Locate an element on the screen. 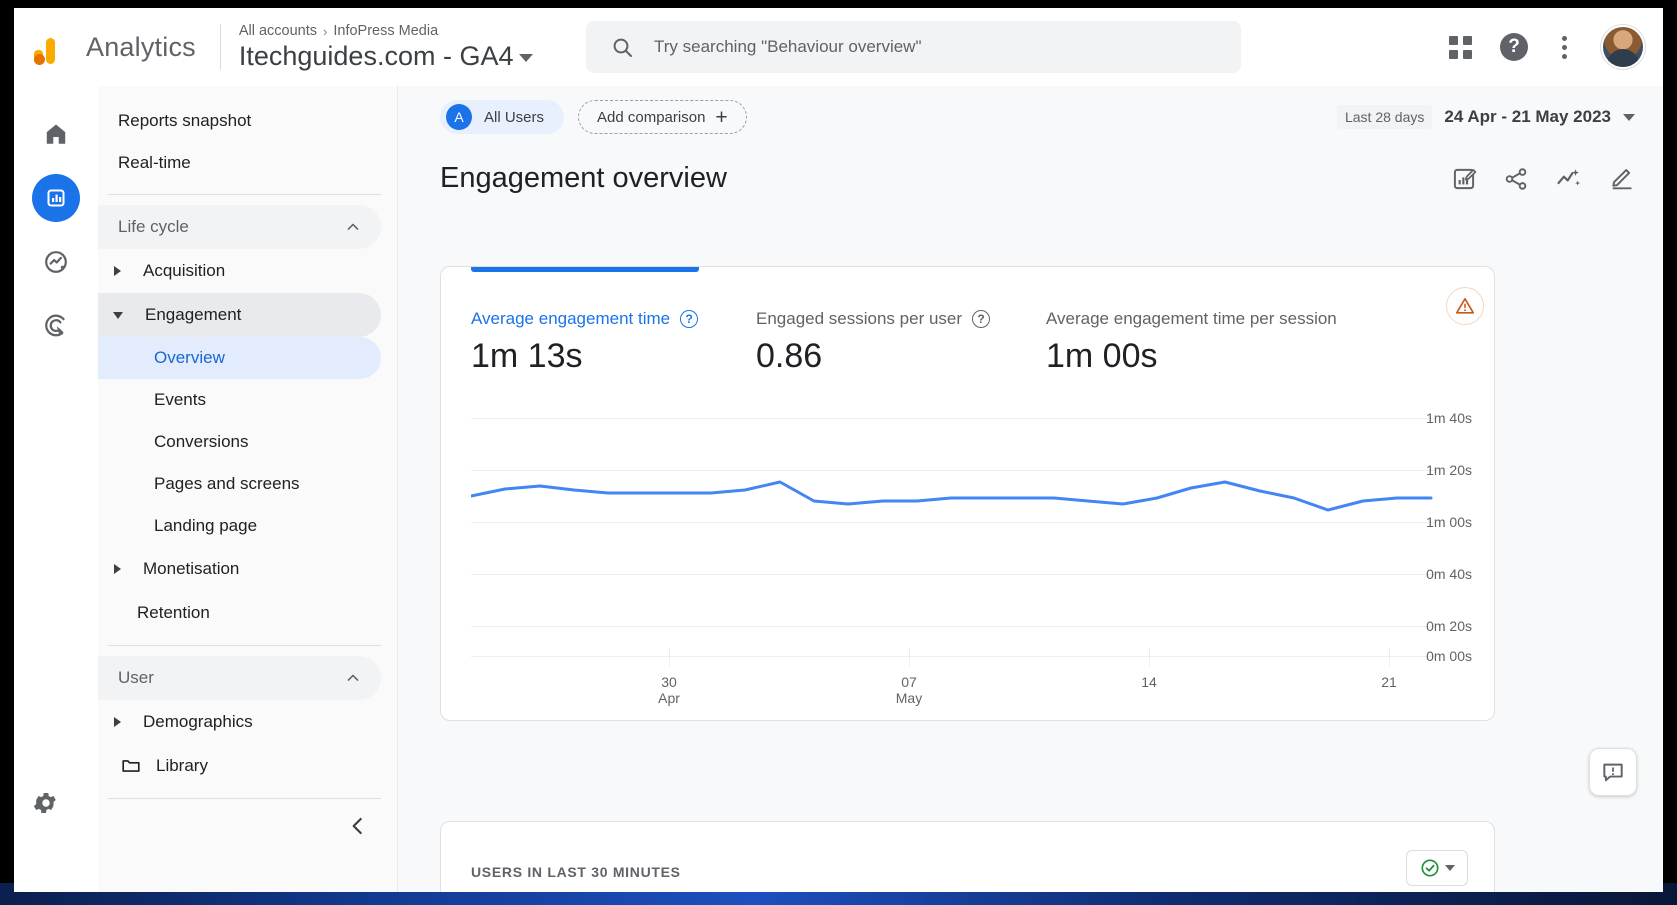 Image resolution: width=1677 pixels, height=905 pixels. metric-engaged-sessions-per-user: Engaged sessions per user ? 0.86 is located at coordinates (901, 342).